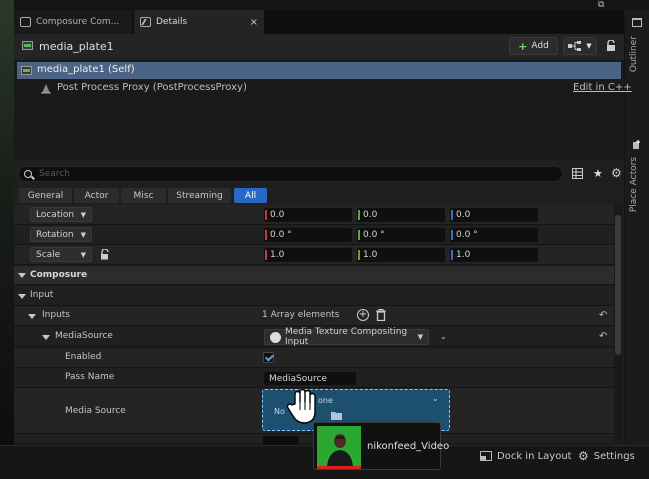 The width and height of the screenshot is (649, 479). Describe the element at coordinates (55, 214) in the screenshot. I see `location-label: Location` at that location.